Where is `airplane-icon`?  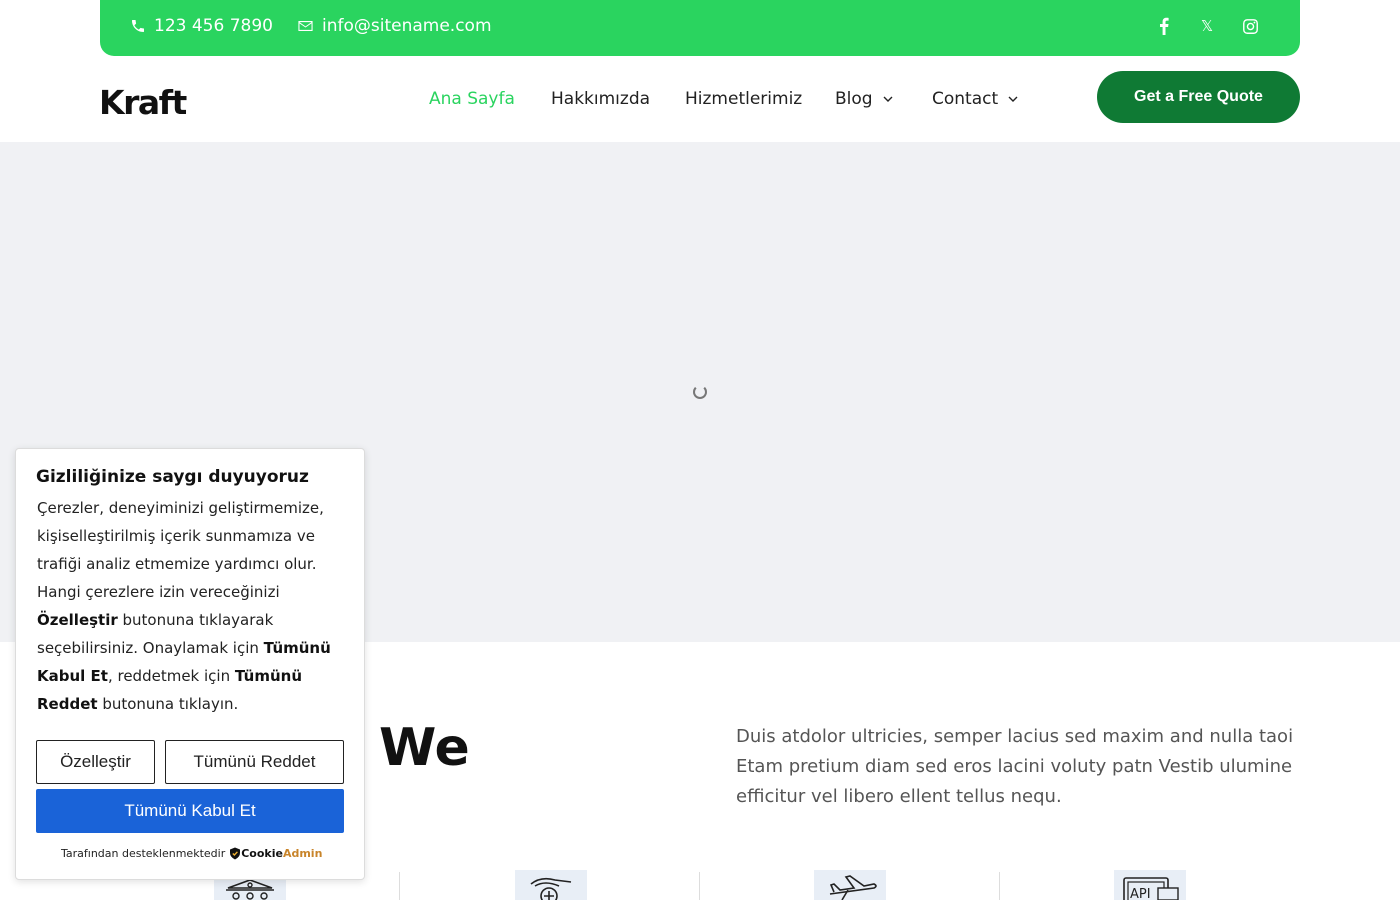 airplane-icon is located at coordinates (850, 885).